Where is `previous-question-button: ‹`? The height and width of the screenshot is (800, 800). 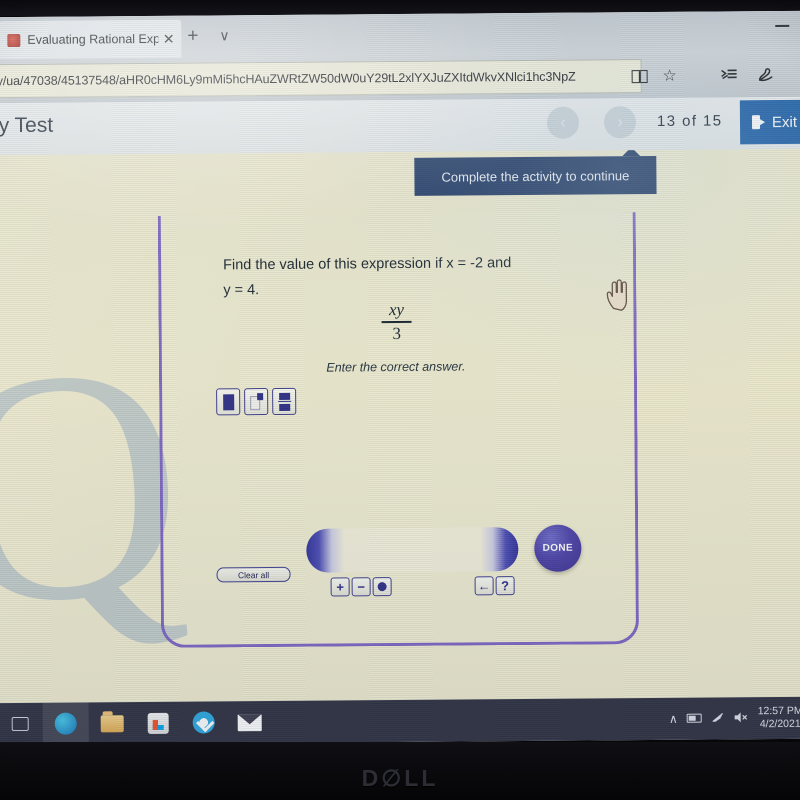 previous-question-button: ‹ is located at coordinates (563, 122).